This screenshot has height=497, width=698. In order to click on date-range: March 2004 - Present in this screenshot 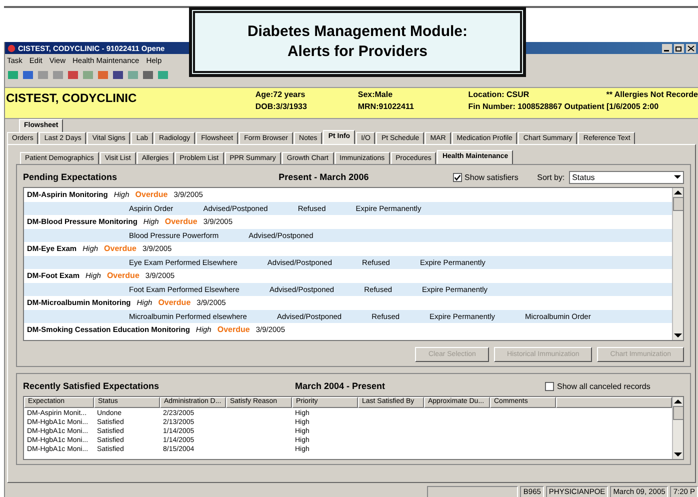, I will do `click(340, 386)`.